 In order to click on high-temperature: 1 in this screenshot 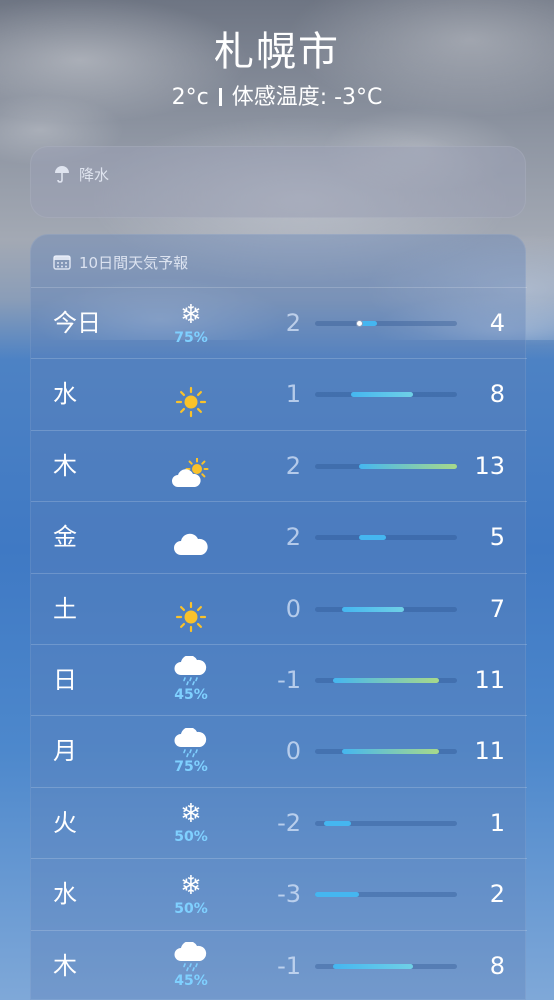, I will do `click(497, 822)`.